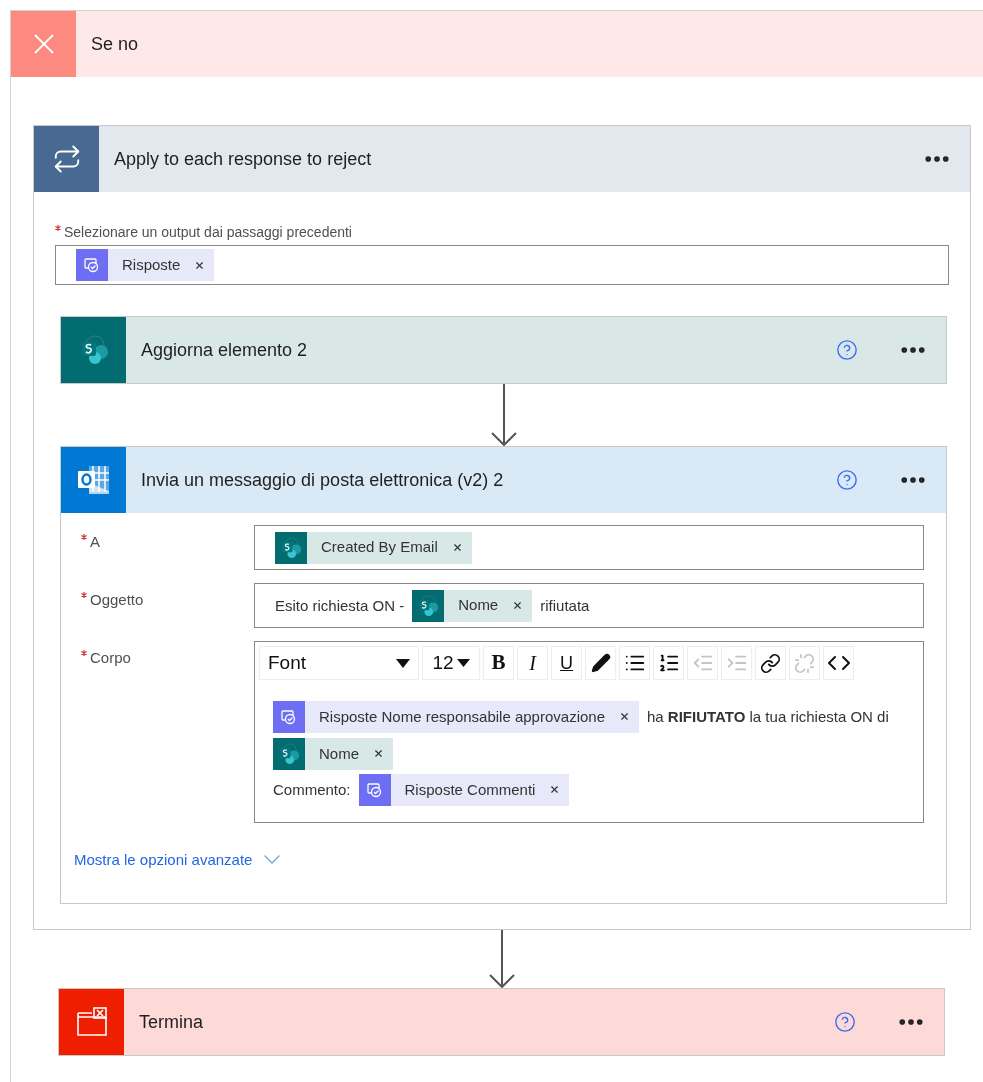 The image size is (983, 1082). Describe the element at coordinates (502, 159) in the screenshot. I see `action-header: Apply to each response to reject` at that location.